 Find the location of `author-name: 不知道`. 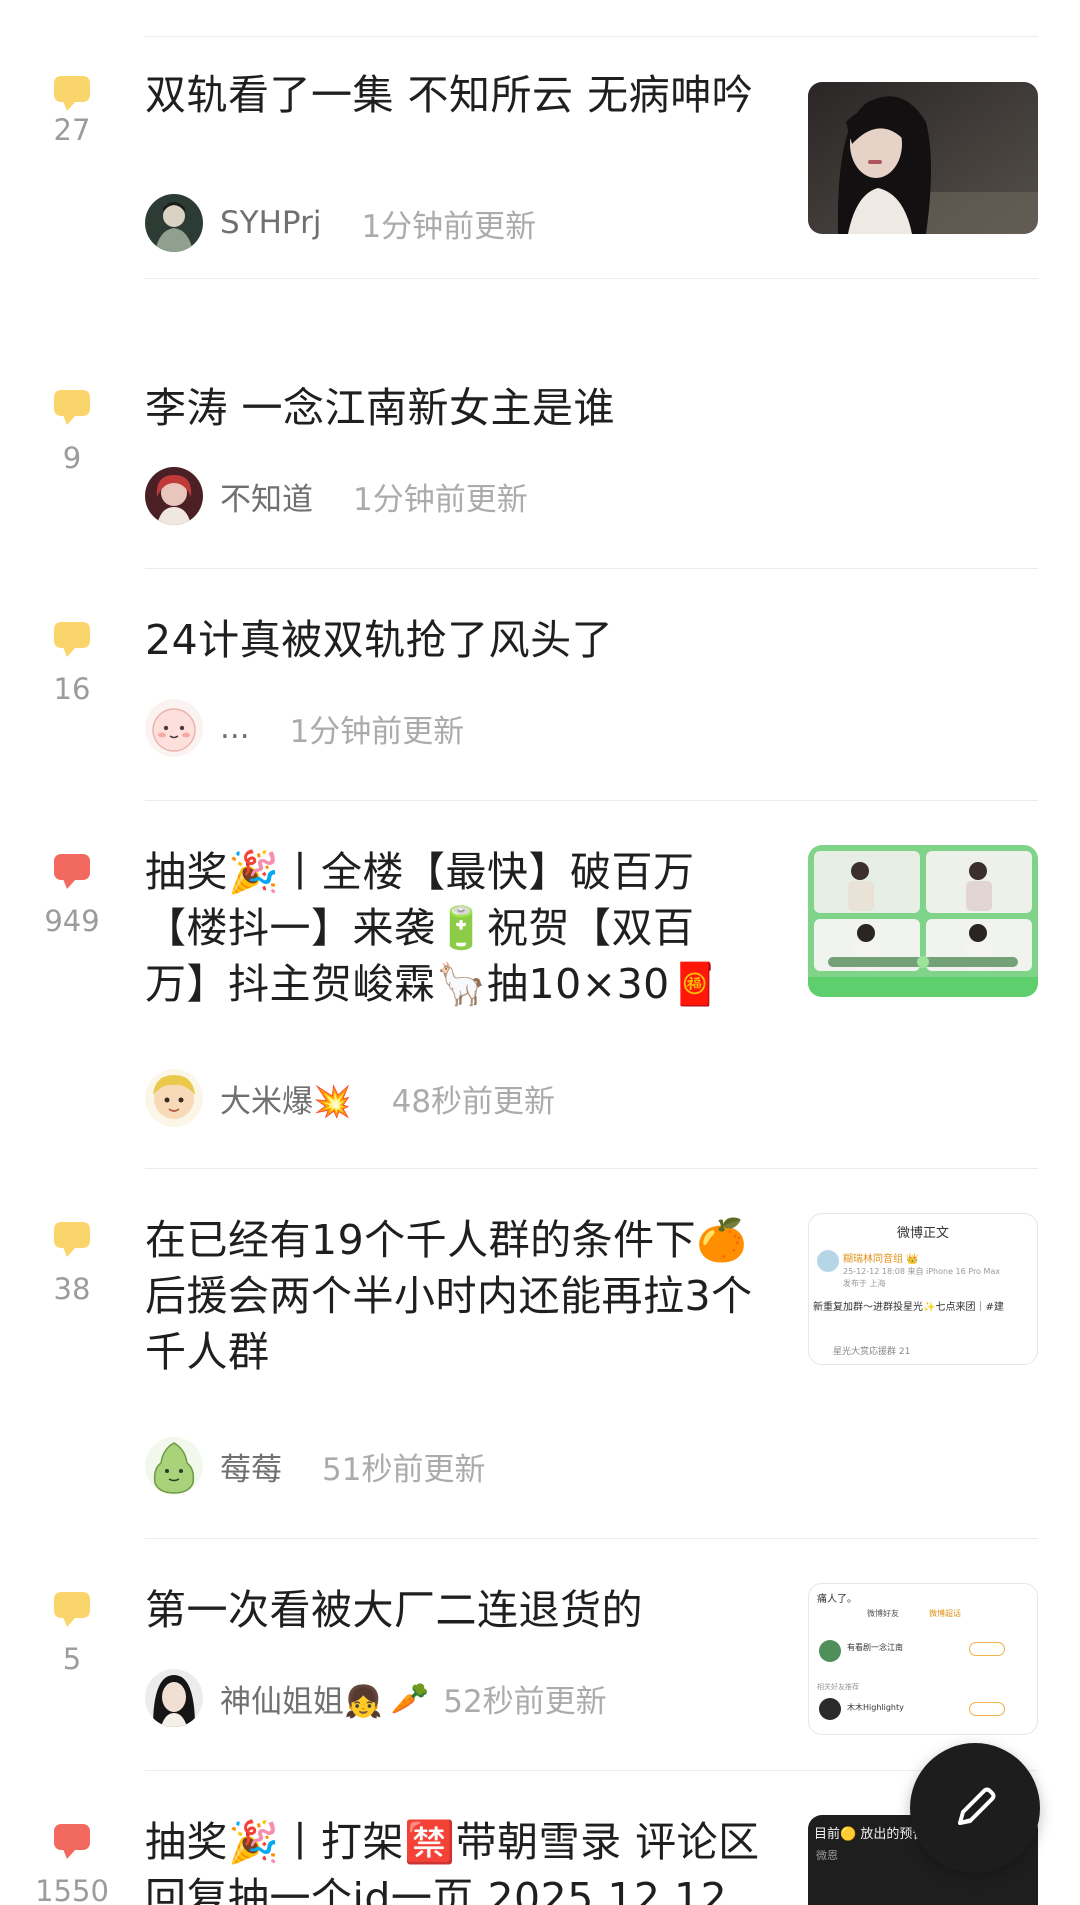

author-name: 不知道 is located at coordinates (266, 496).